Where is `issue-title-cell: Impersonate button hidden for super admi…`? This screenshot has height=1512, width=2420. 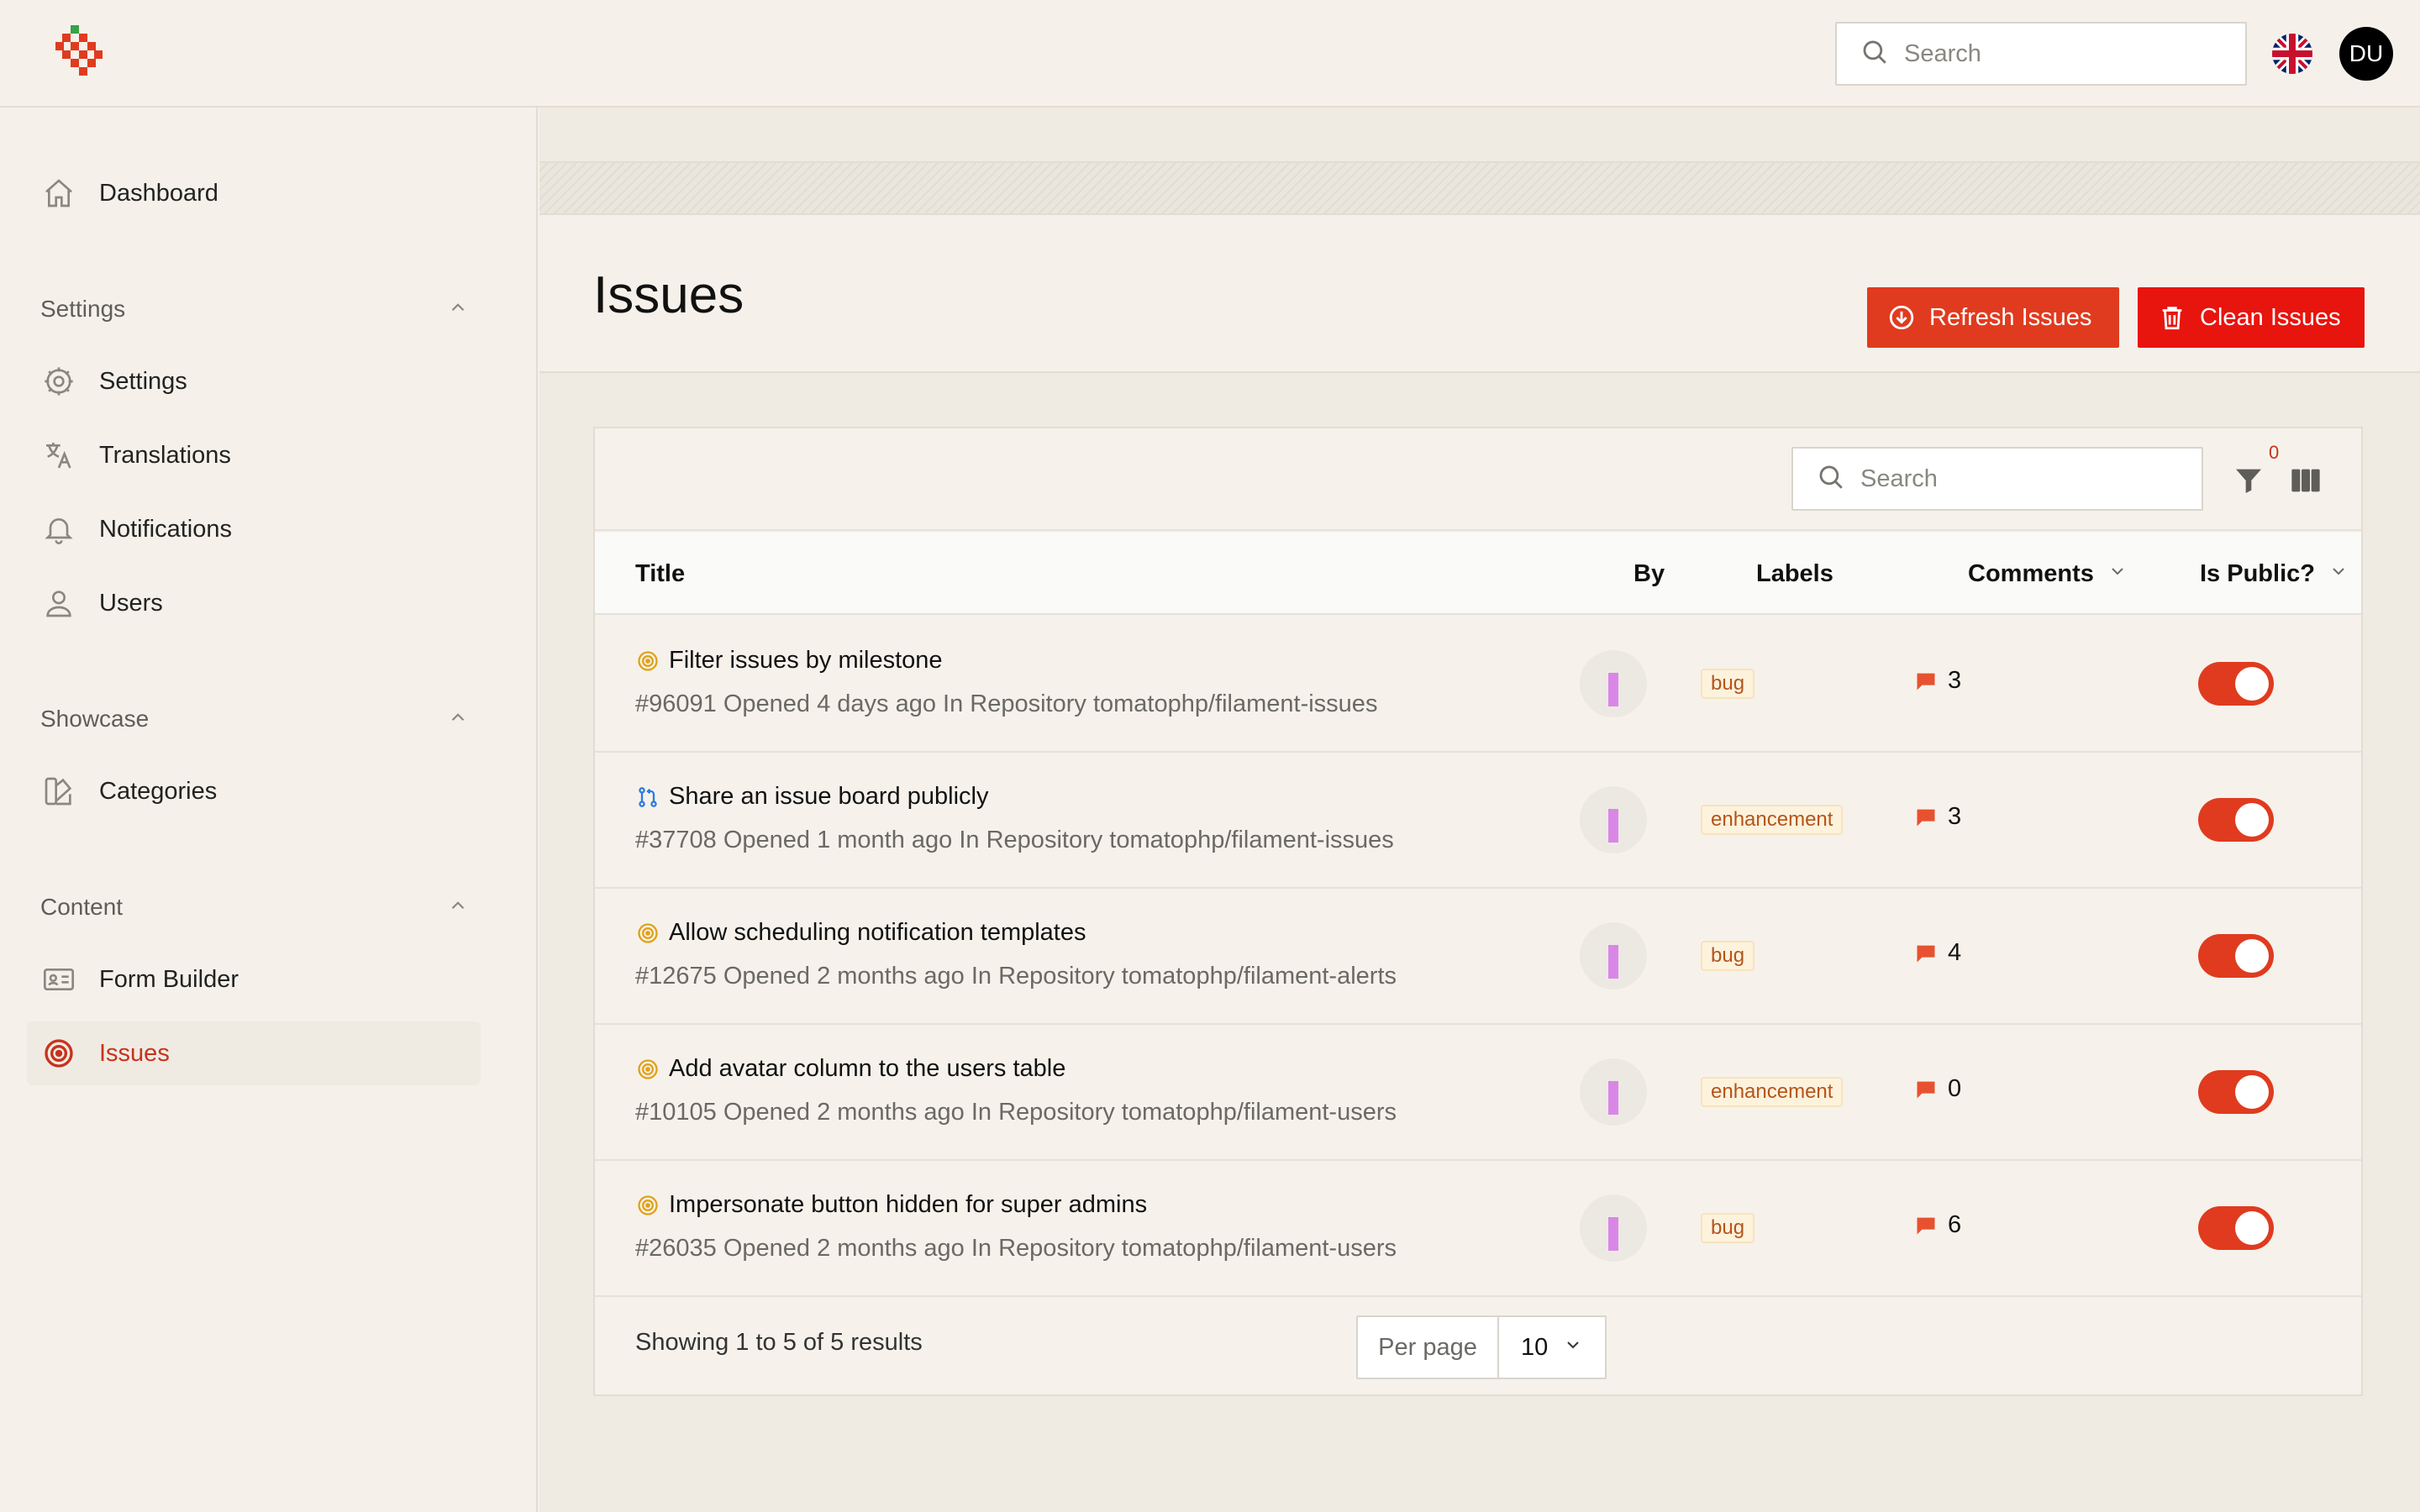
issue-title-cell: Impersonate button hidden for super admi… is located at coordinates (891, 1205).